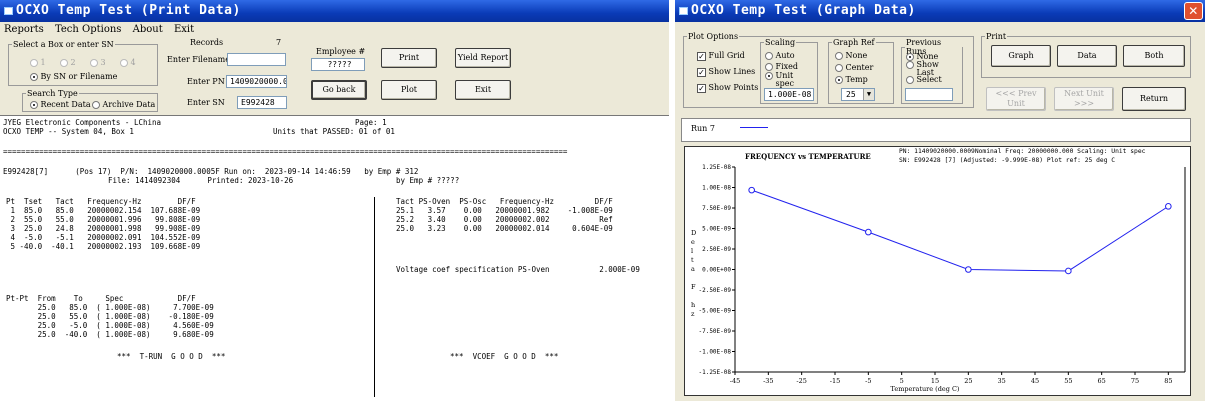  Describe the element at coordinates (1154, 56) in the screenshot. I see `print-both-button: Both` at that location.